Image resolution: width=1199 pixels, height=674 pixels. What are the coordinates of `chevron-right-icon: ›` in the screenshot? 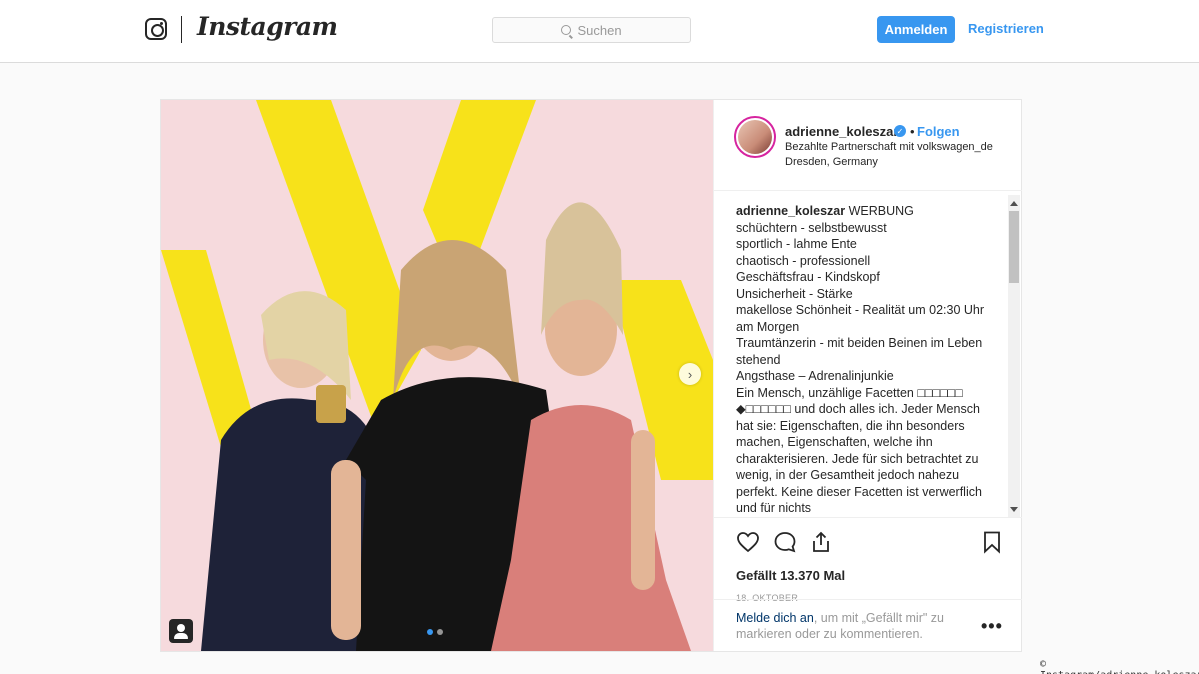 It's located at (690, 374).